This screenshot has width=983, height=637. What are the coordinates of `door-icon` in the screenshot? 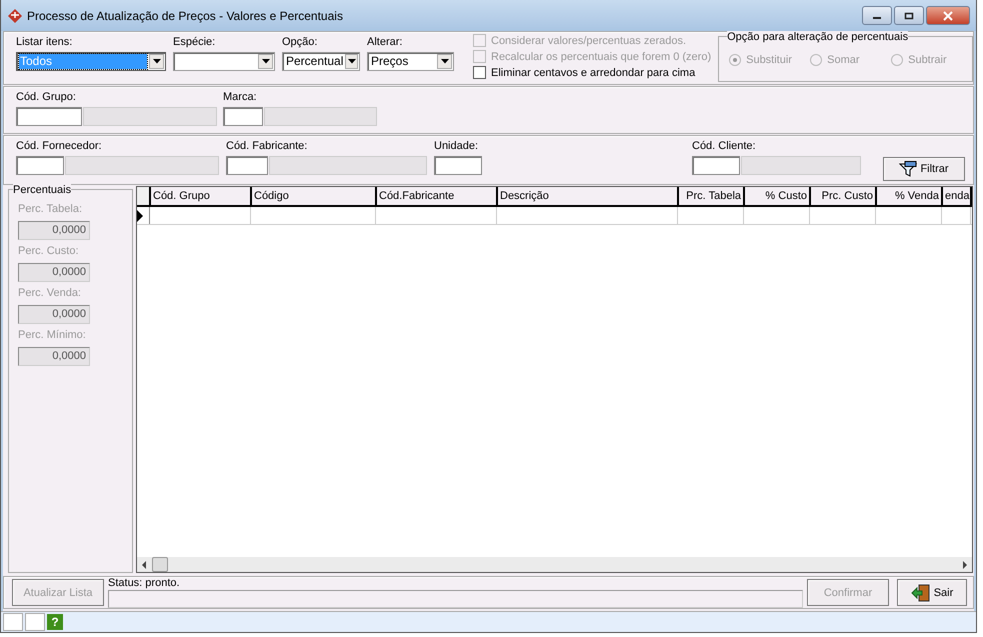 It's located at (920, 593).